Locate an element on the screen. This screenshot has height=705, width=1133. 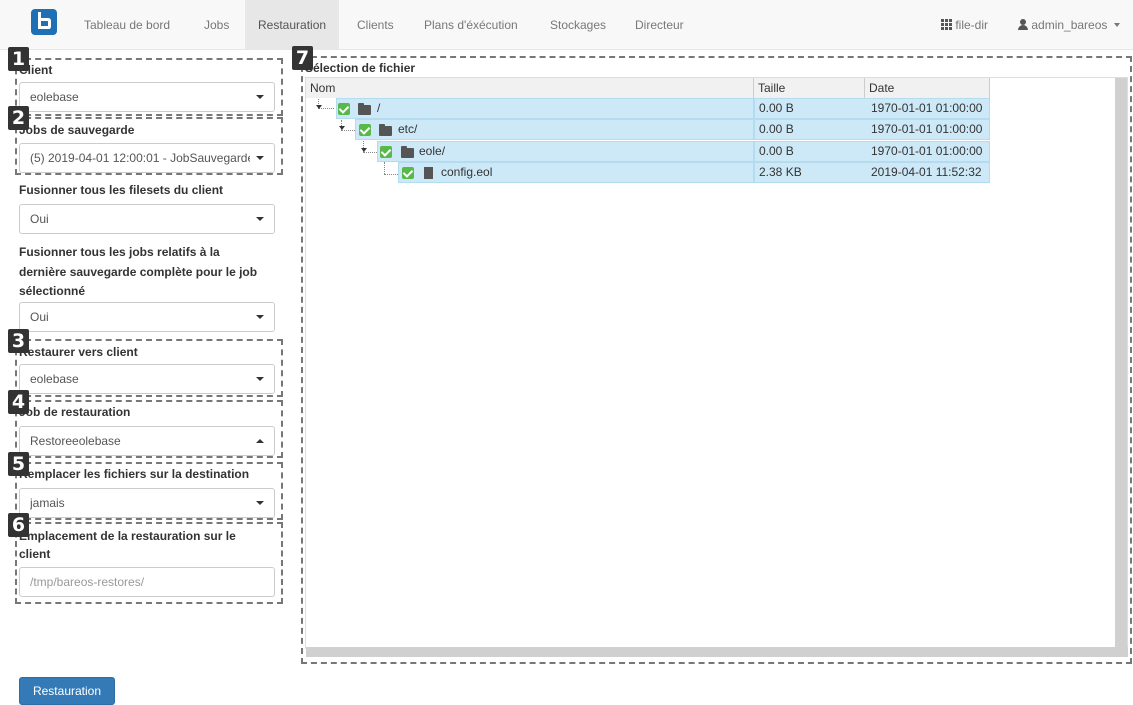
tree-row-name: / is located at coordinates (379, 108).